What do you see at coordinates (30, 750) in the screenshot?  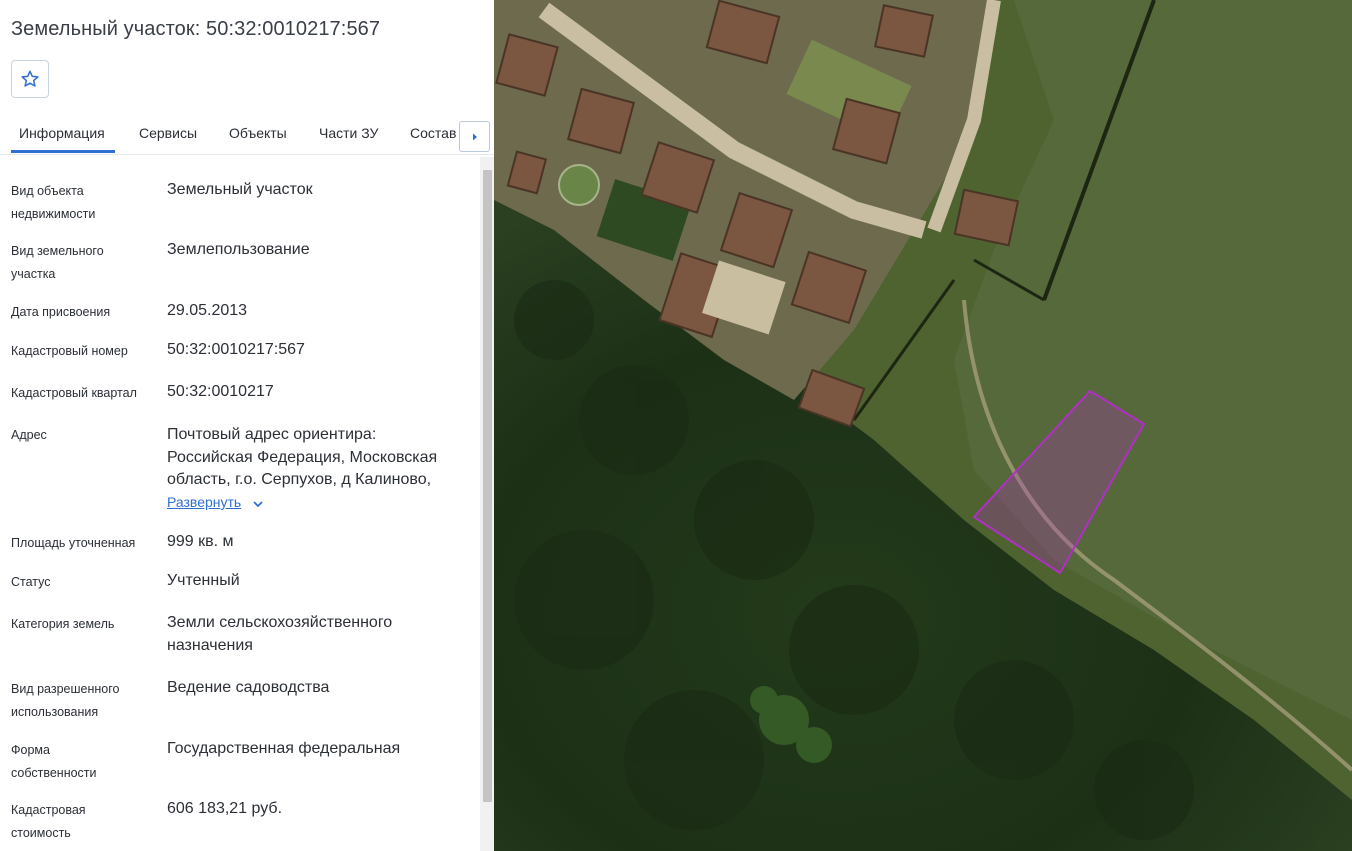 I see `label-line: Форма` at bounding box center [30, 750].